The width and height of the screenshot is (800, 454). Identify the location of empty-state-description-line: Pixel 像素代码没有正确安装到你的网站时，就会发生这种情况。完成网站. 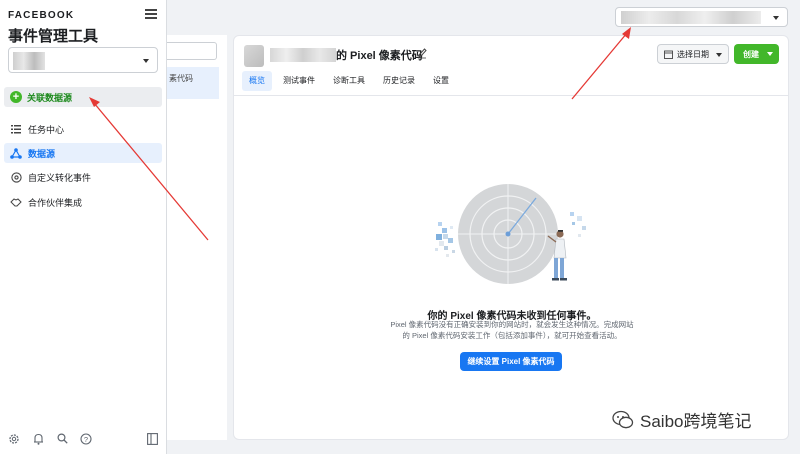
(512, 324).